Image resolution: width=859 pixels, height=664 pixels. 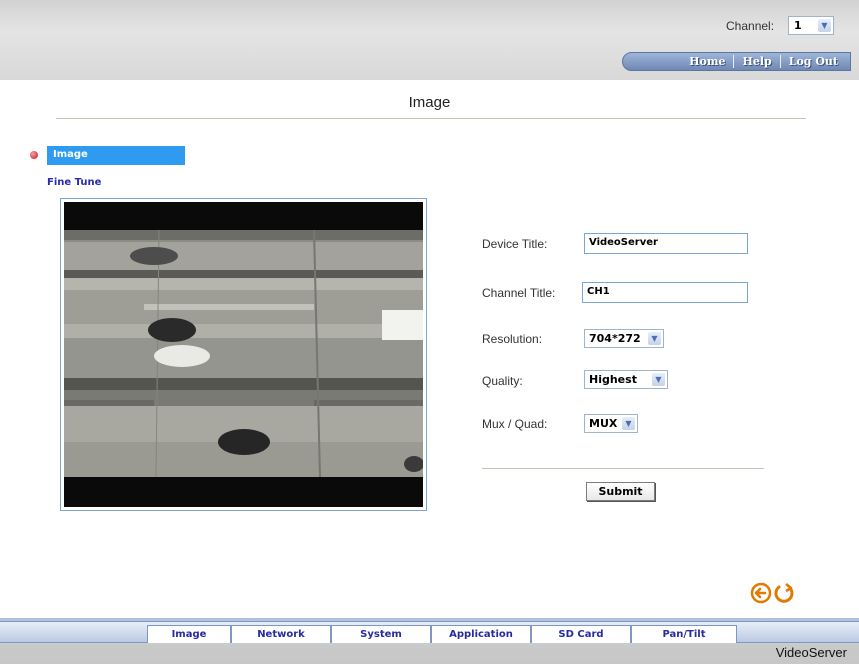 I want to click on mux-quad-select: MUX ▼, so click(x=611, y=423).